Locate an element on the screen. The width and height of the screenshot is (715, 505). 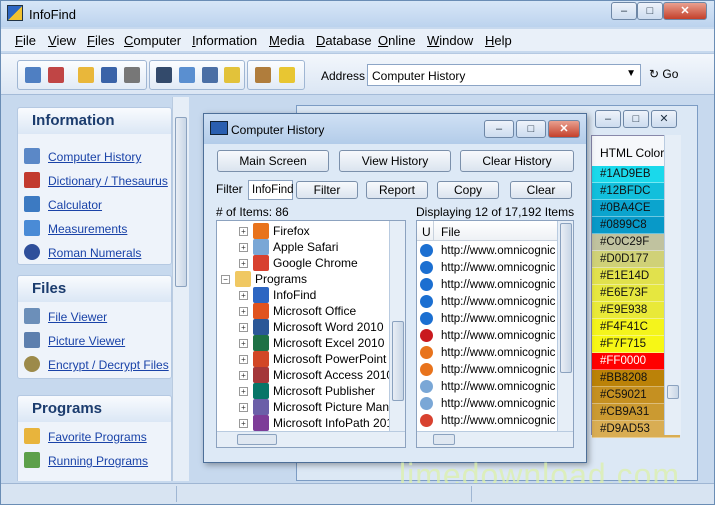
panel-icon is located at coordinates (164, 75).